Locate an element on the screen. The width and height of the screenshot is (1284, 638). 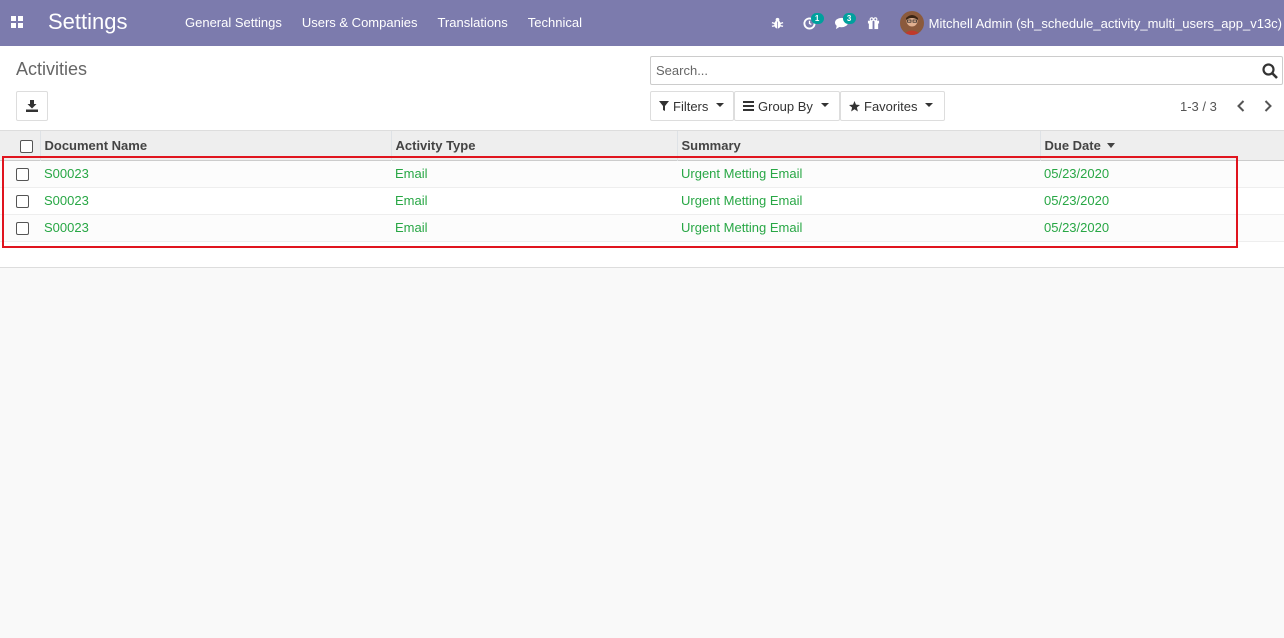
filter-icon is located at coordinates (664, 106).